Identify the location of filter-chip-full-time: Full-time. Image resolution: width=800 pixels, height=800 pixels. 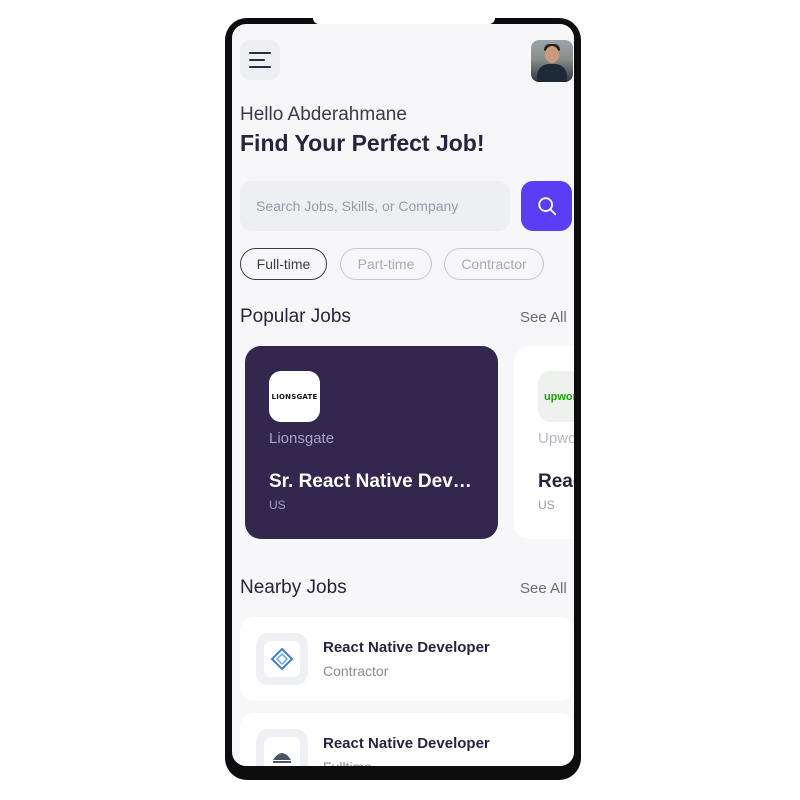
(283, 264).